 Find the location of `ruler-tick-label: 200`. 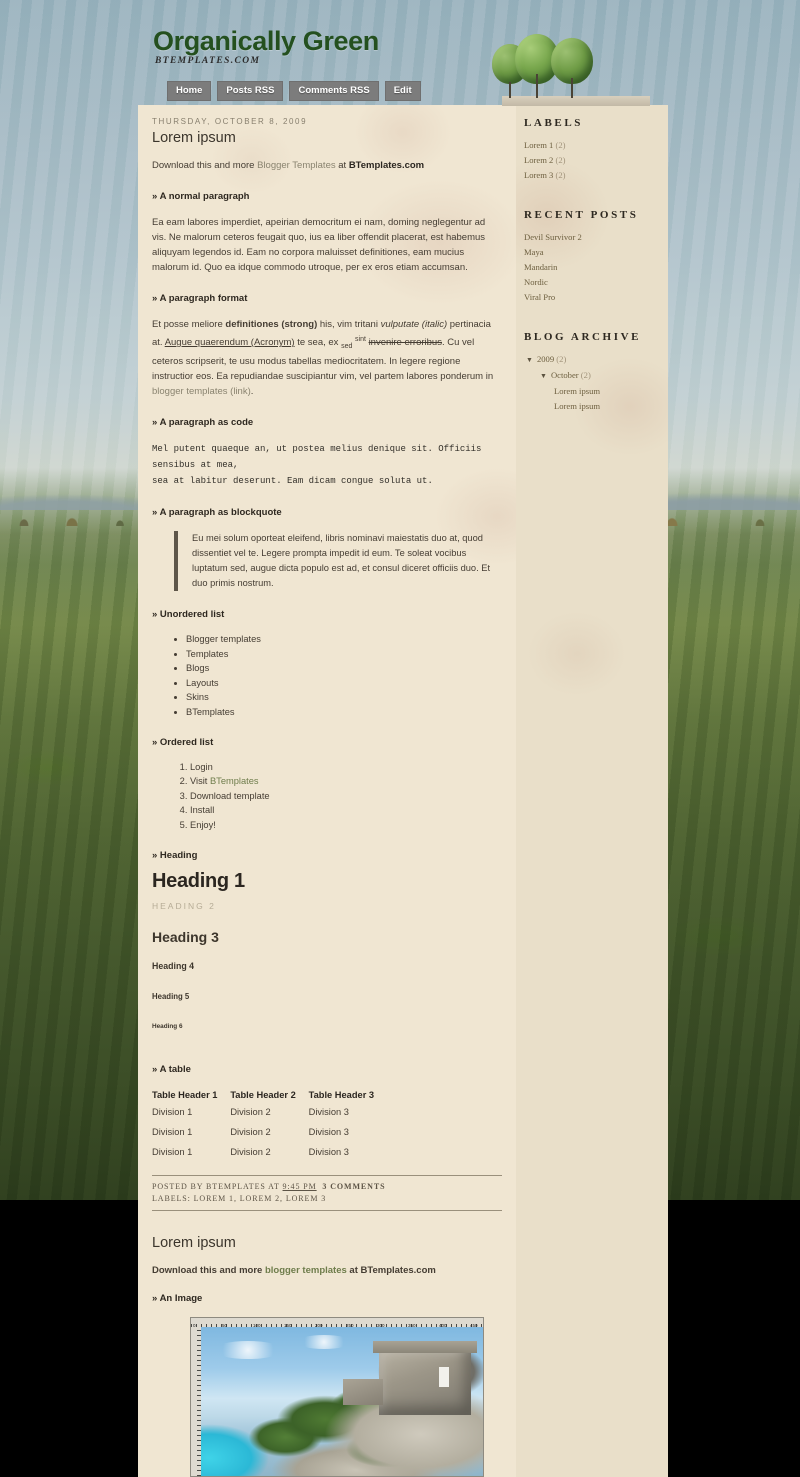

ruler-tick-label: 200 is located at coordinates (319, 1324).